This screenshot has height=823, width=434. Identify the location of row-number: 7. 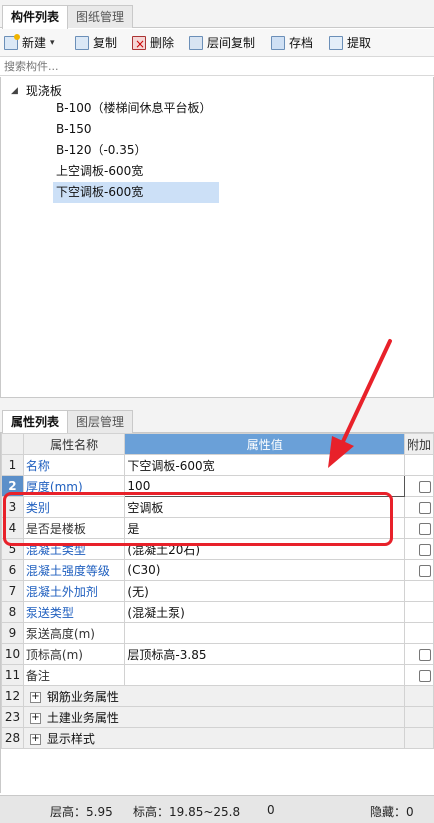
(12, 591).